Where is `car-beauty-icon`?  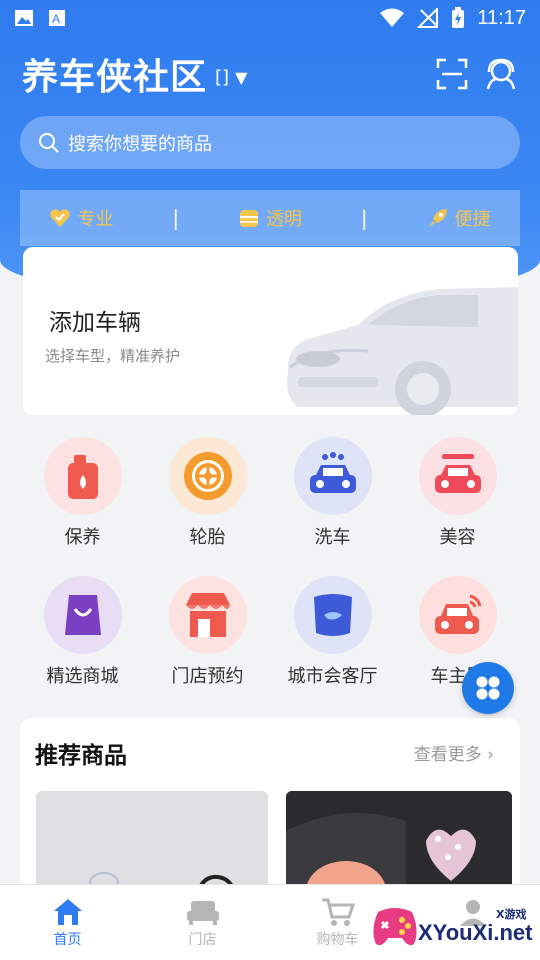
car-beauty-icon is located at coordinates (457, 476).